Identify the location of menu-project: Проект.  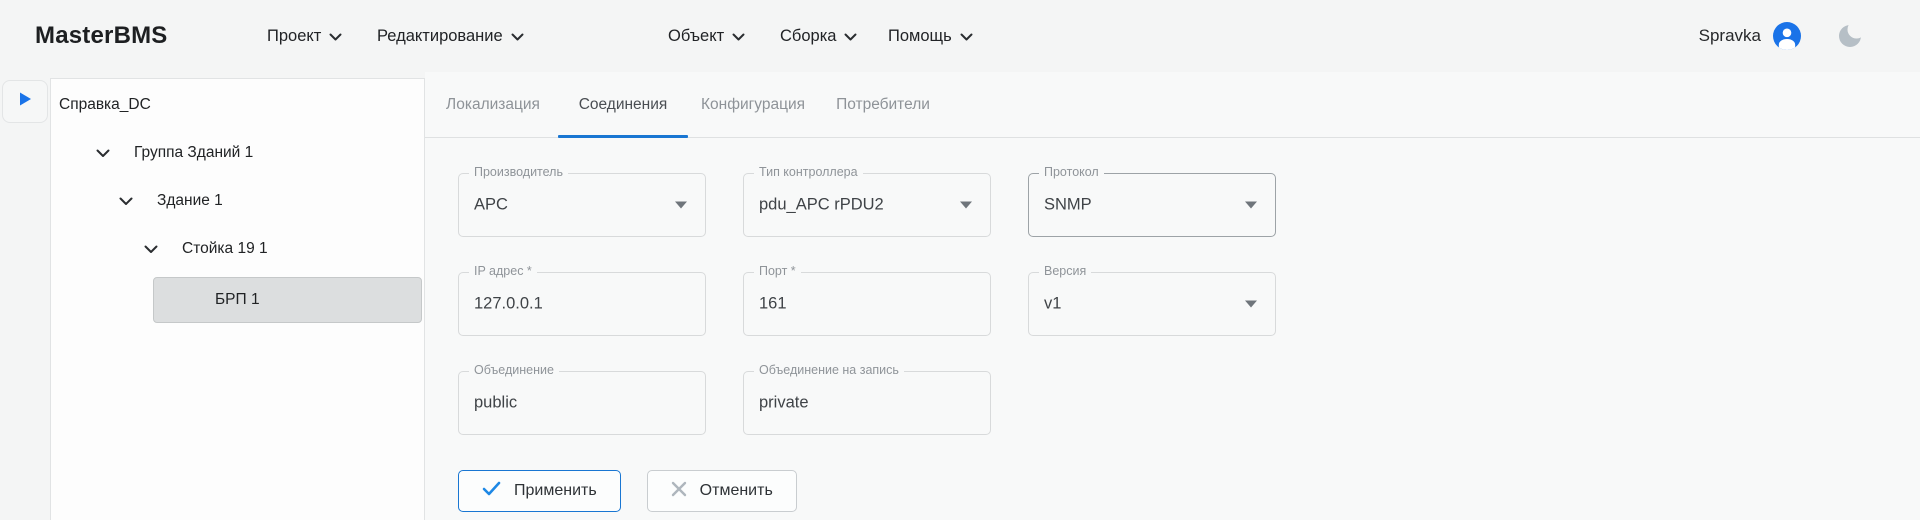
(304, 36).